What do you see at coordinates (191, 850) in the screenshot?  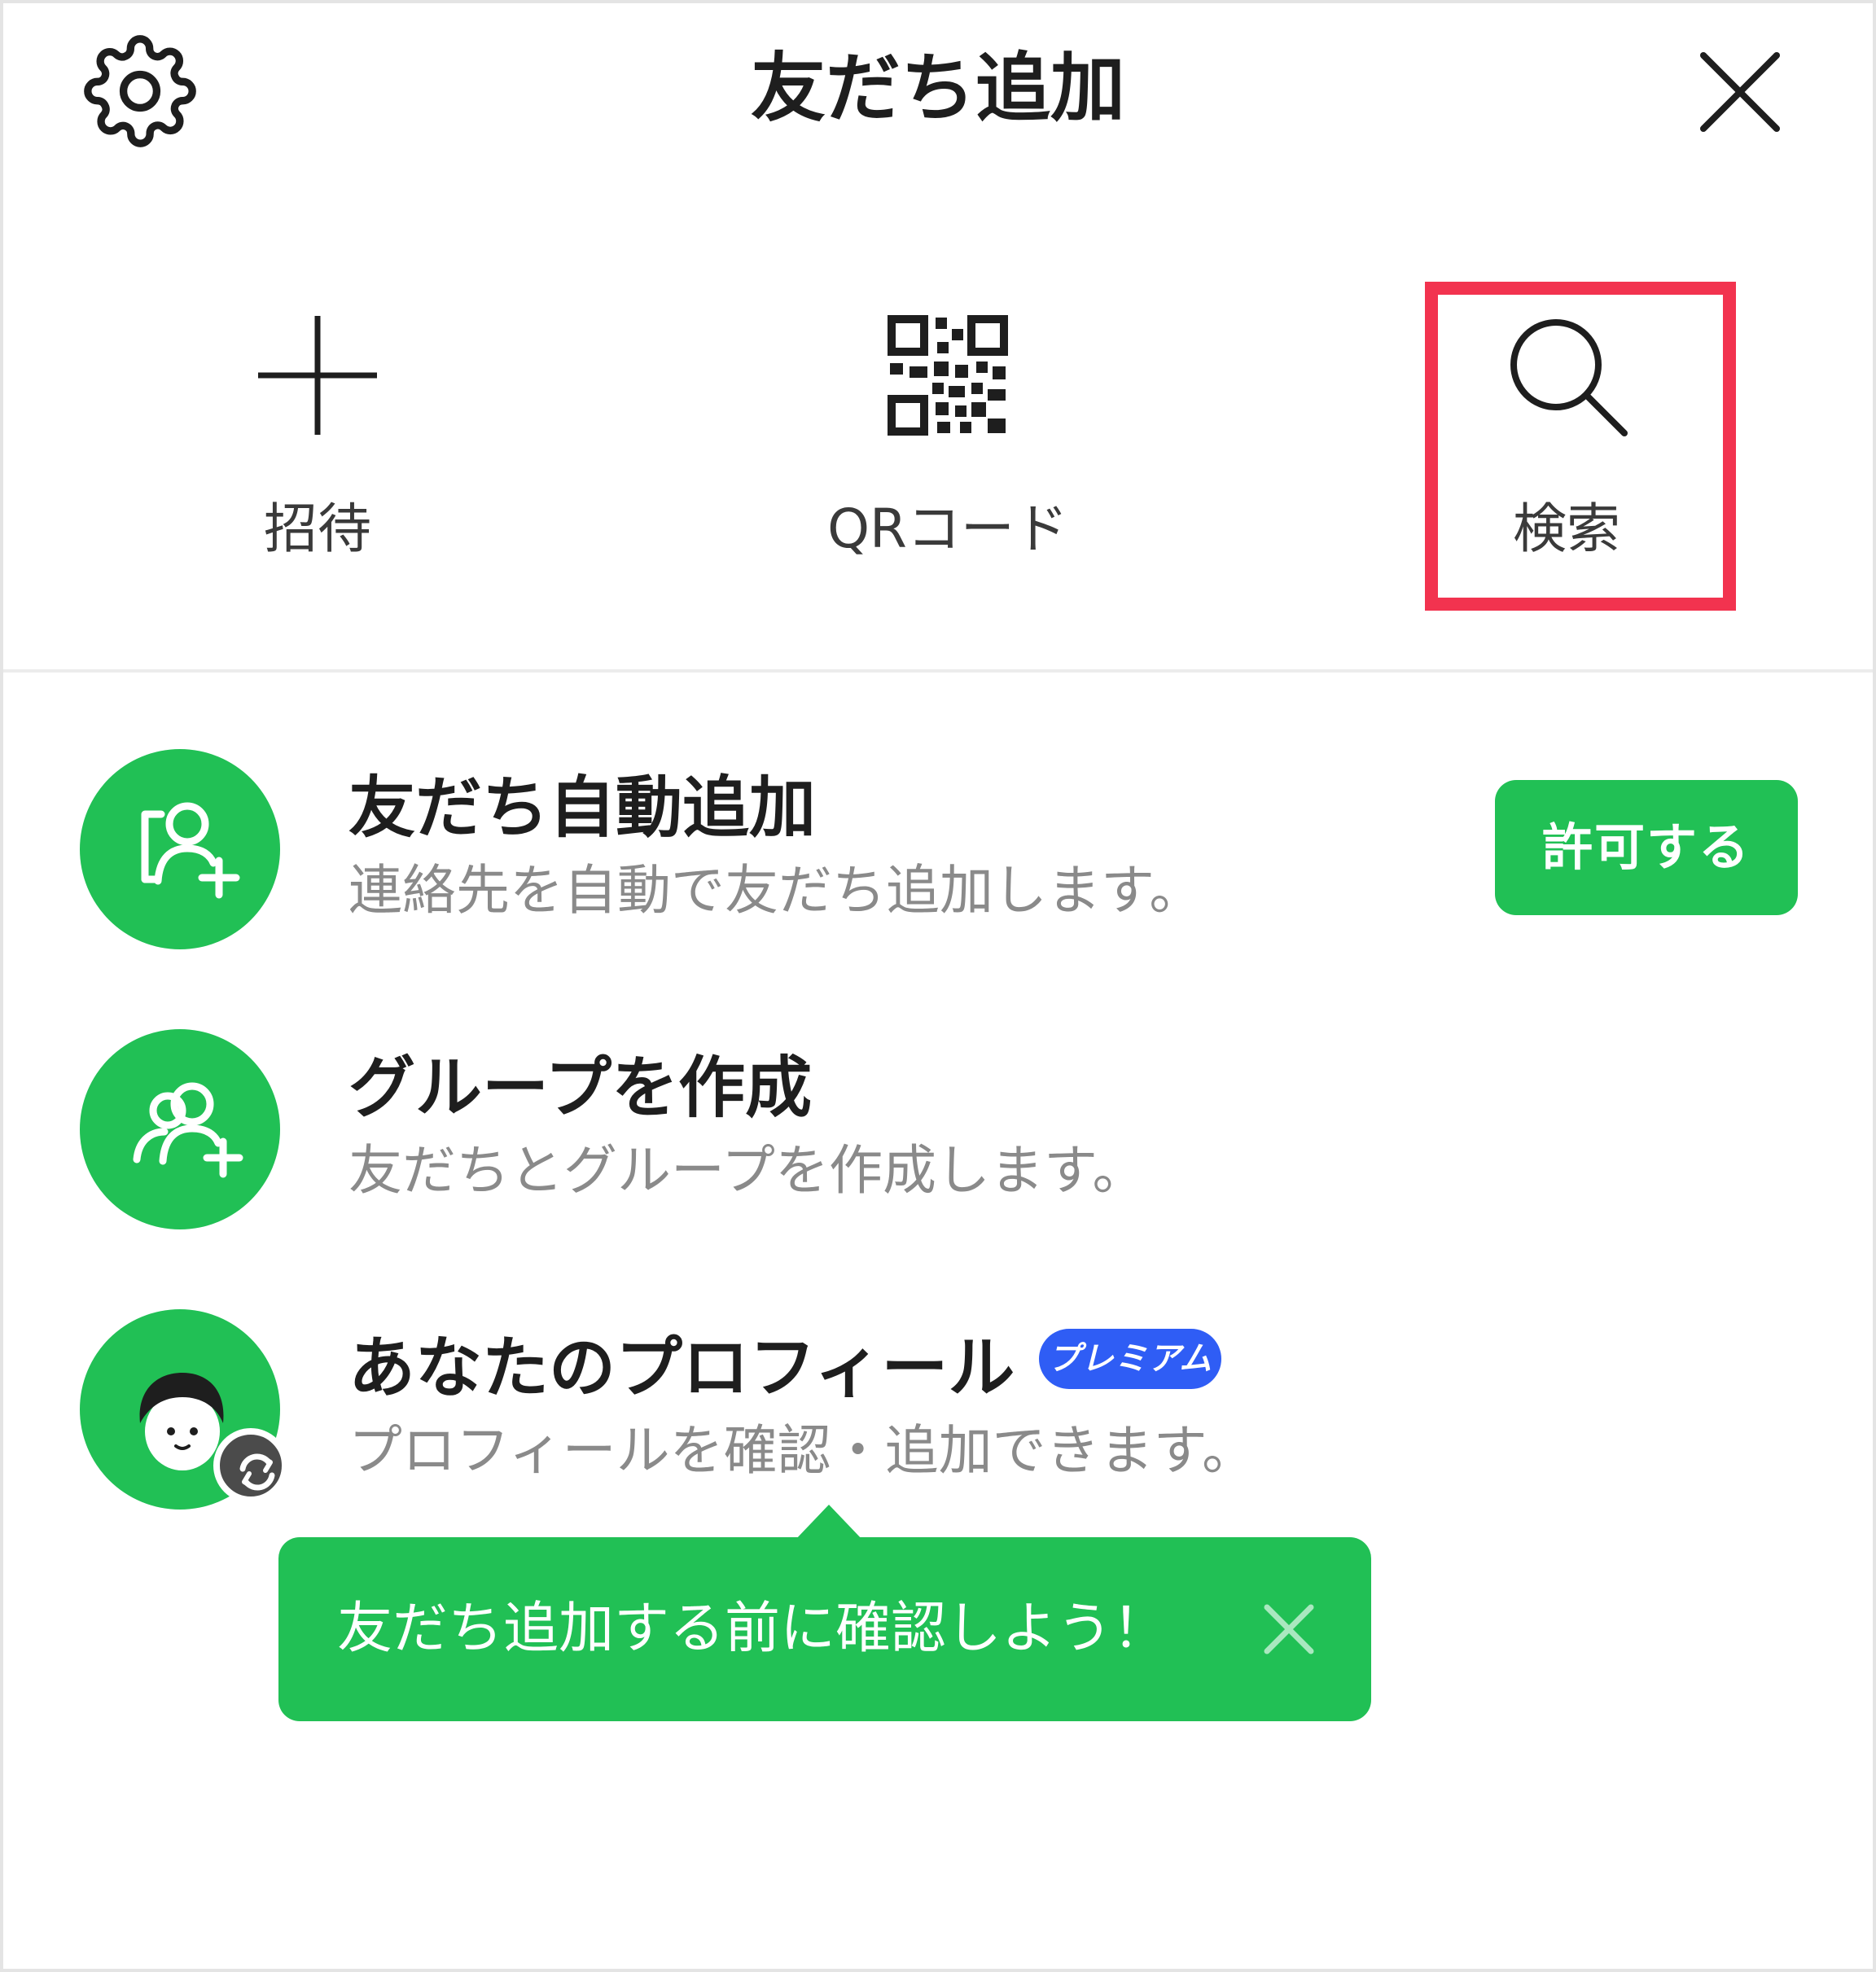 I see `contact-add-icon` at bounding box center [191, 850].